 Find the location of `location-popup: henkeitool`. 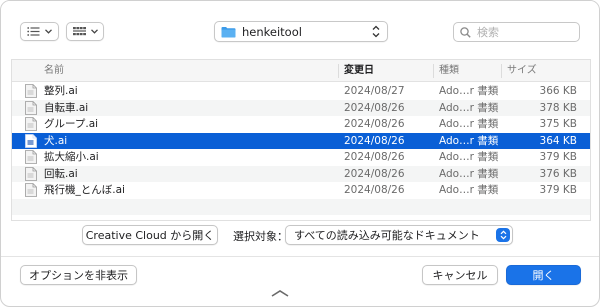

location-popup: henkeitool is located at coordinates (301, 31).